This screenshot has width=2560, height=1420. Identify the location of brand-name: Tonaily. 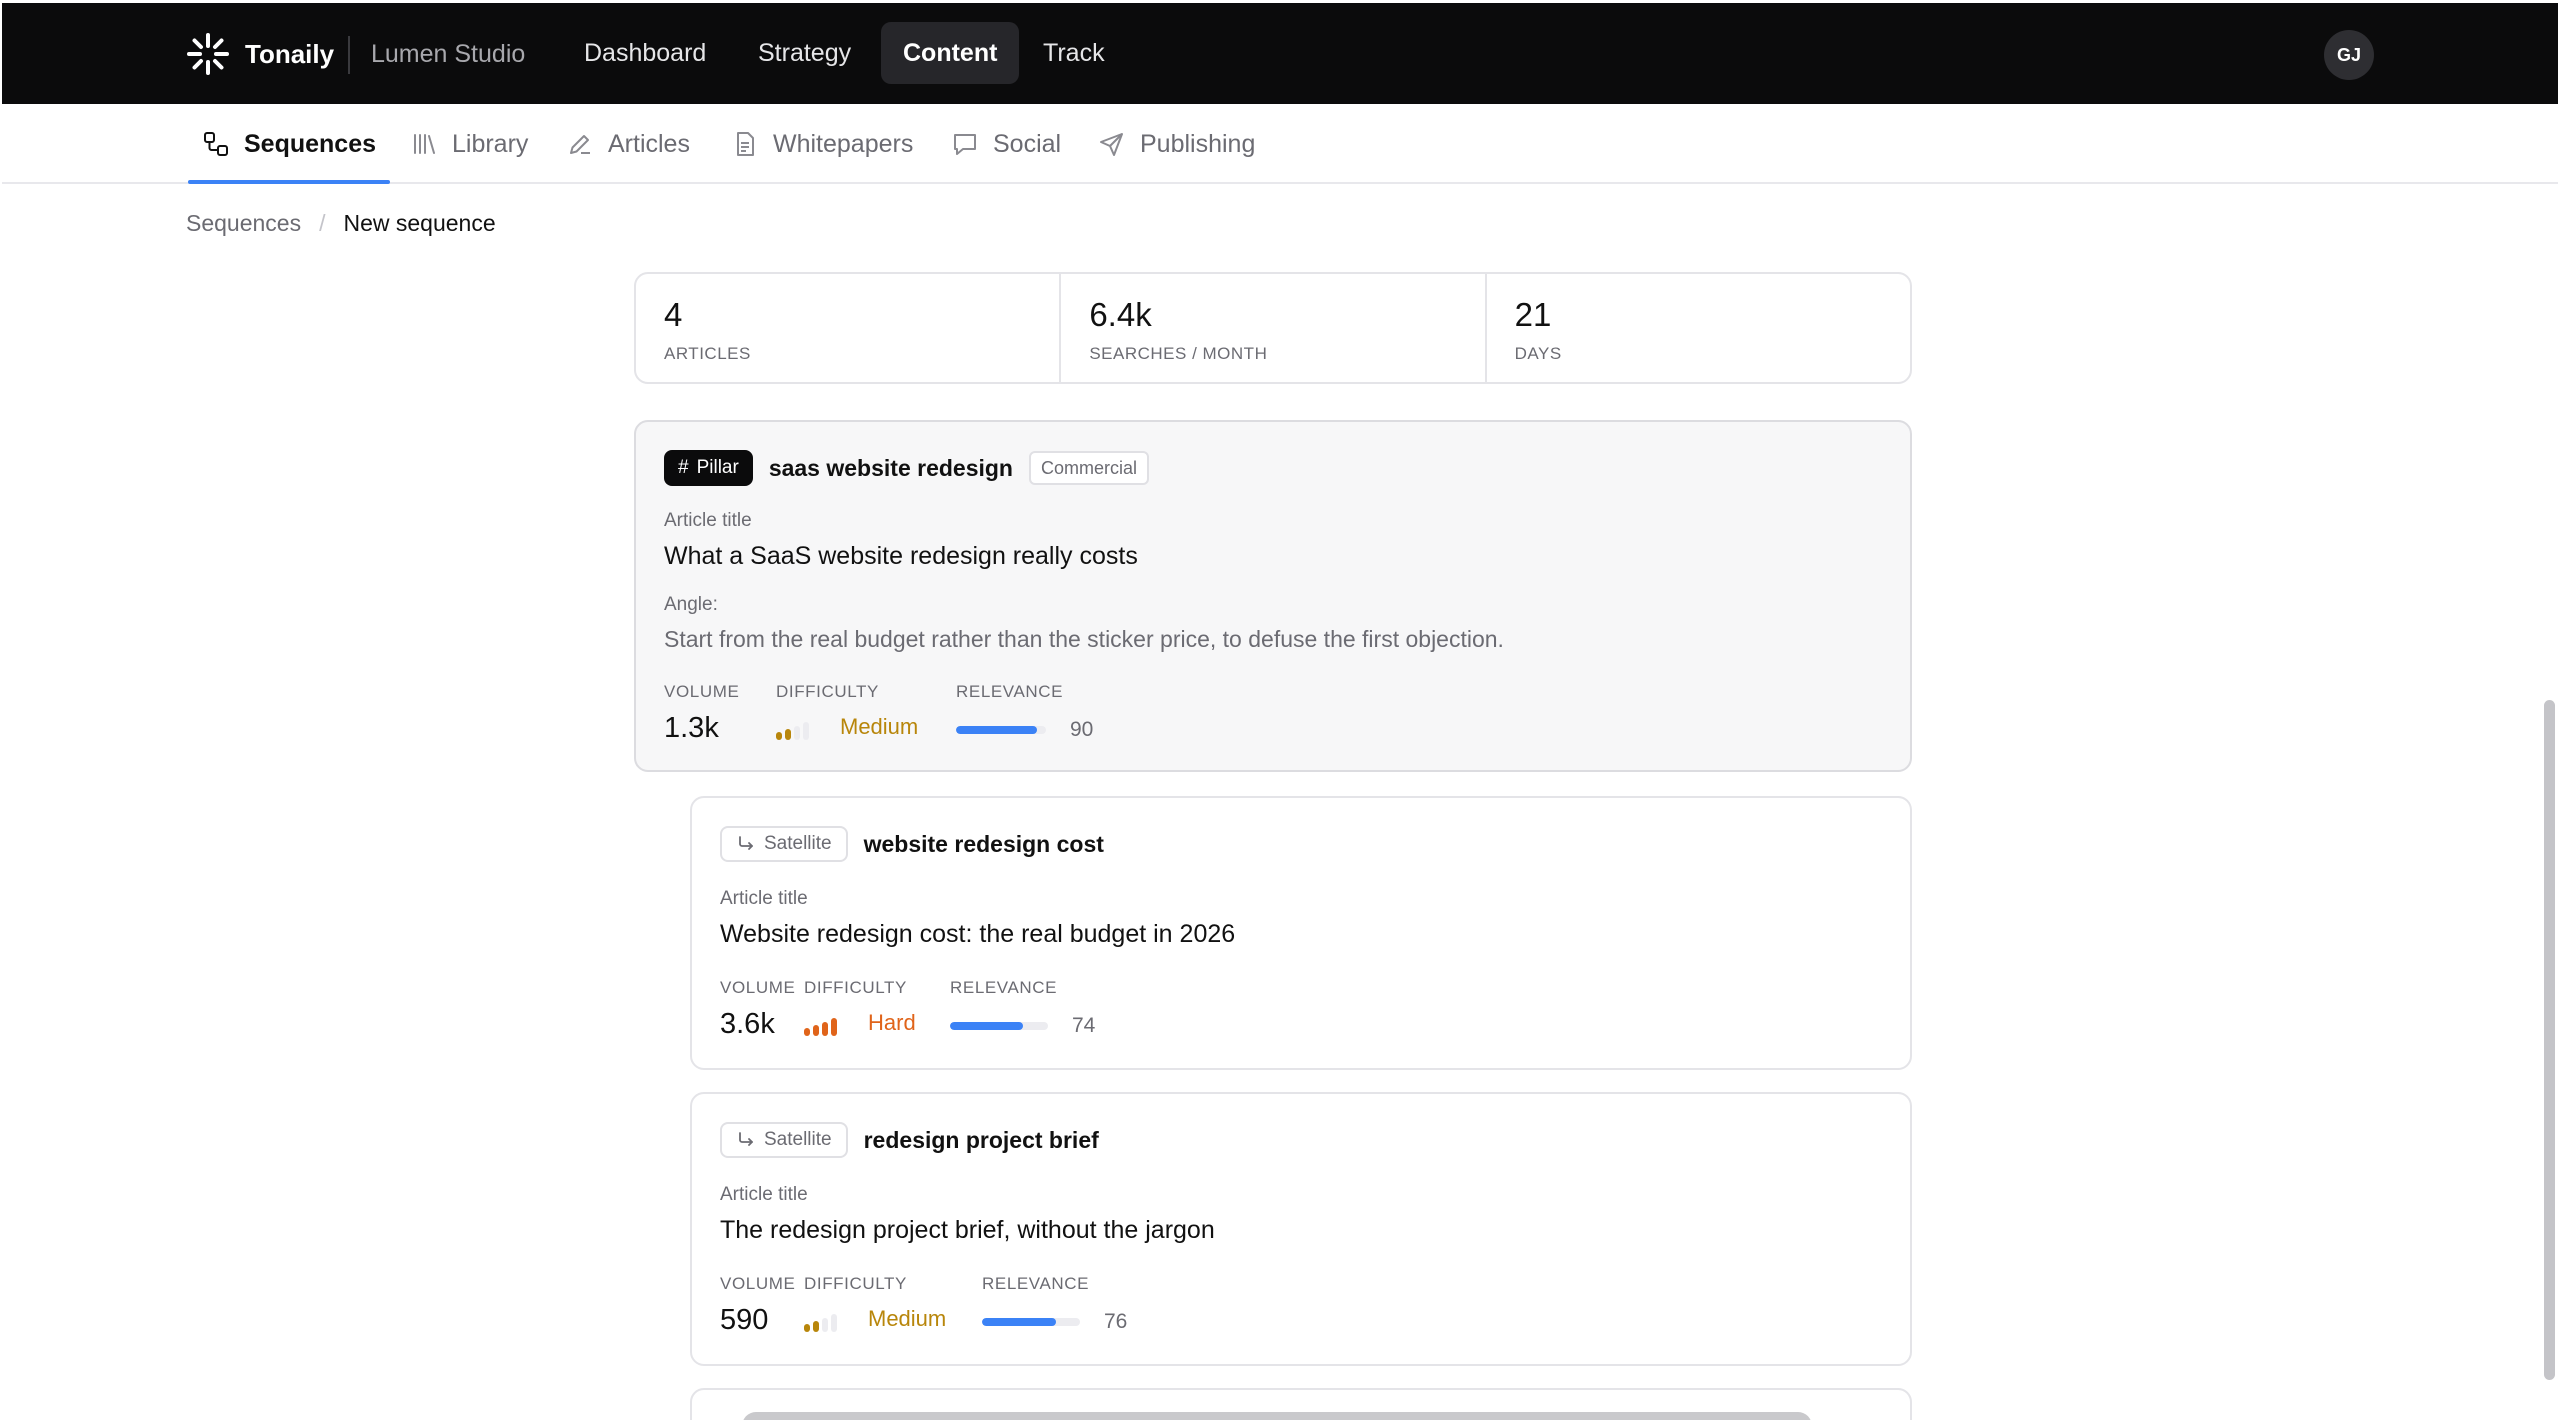
(289, 54).